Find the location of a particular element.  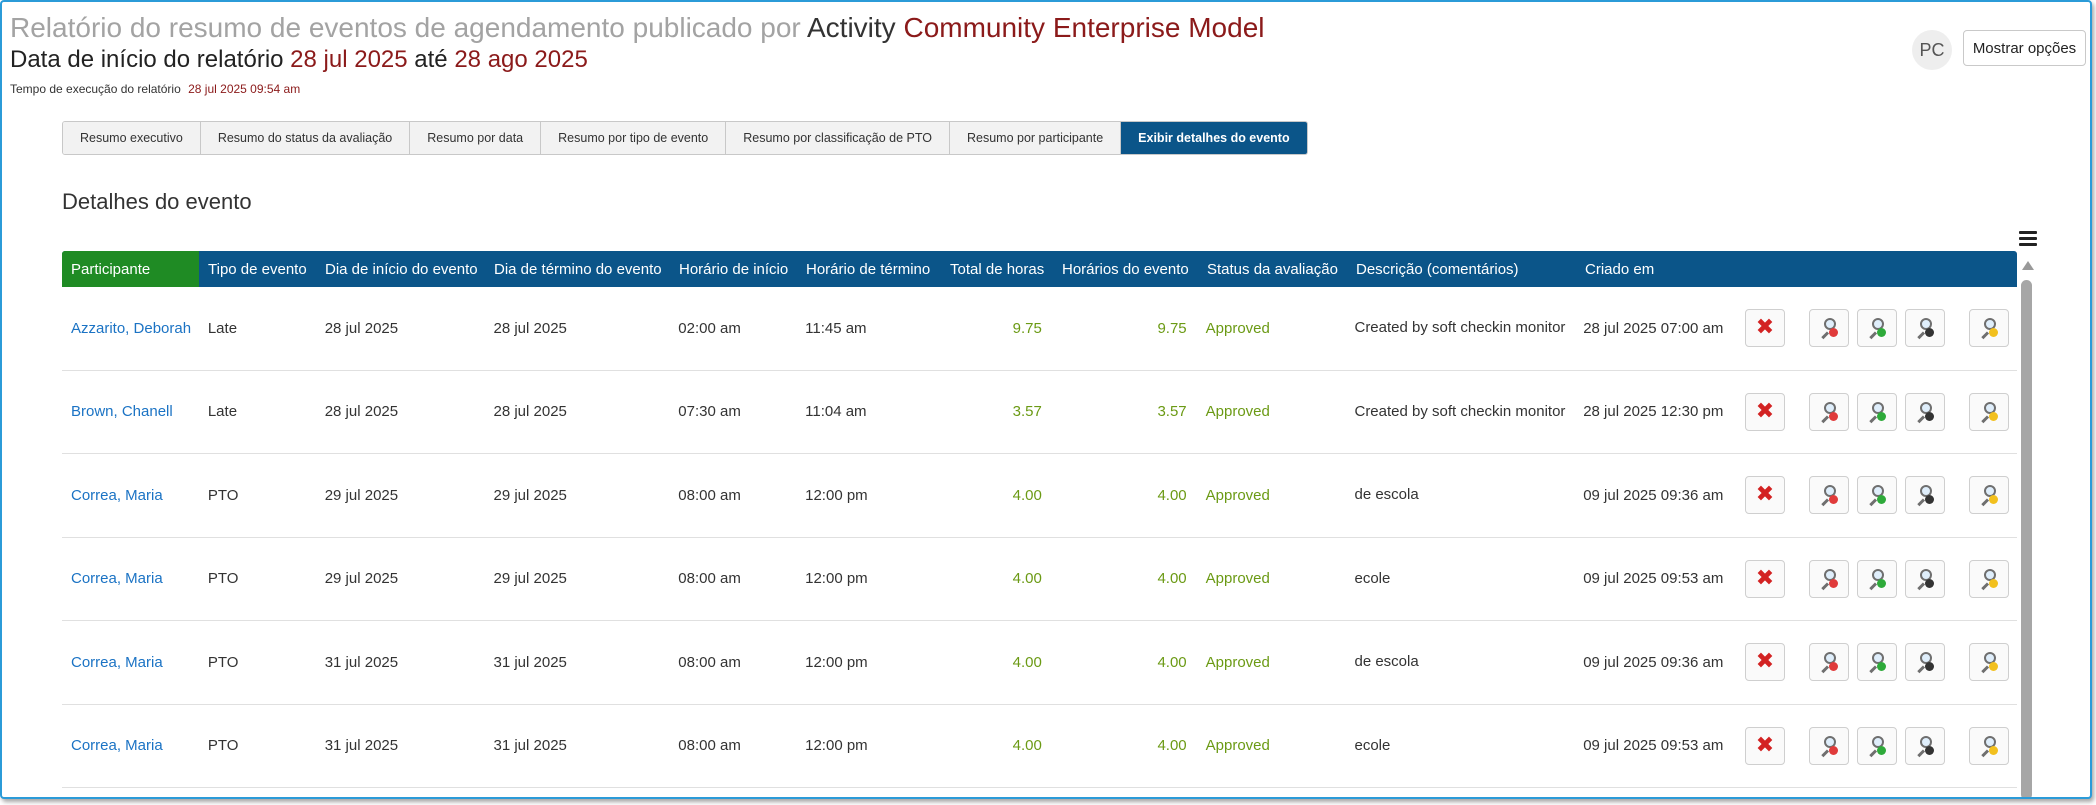

tab-executive-summary: Resumo executivo is located at coordinates (132, 138).